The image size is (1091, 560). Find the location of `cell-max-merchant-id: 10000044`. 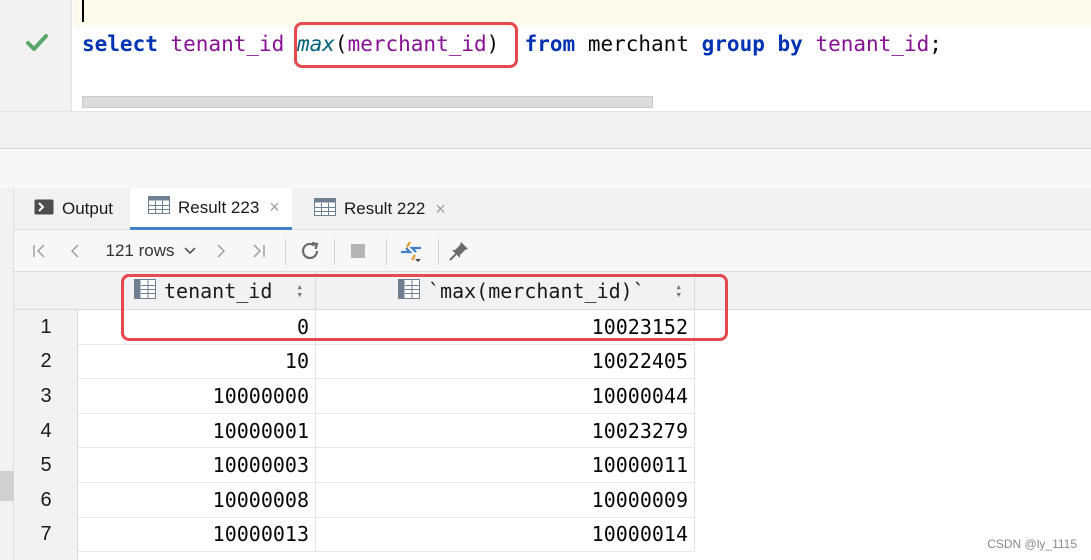

cell-max-merchant-id: 10000044 is located at coordinates (505, 396).